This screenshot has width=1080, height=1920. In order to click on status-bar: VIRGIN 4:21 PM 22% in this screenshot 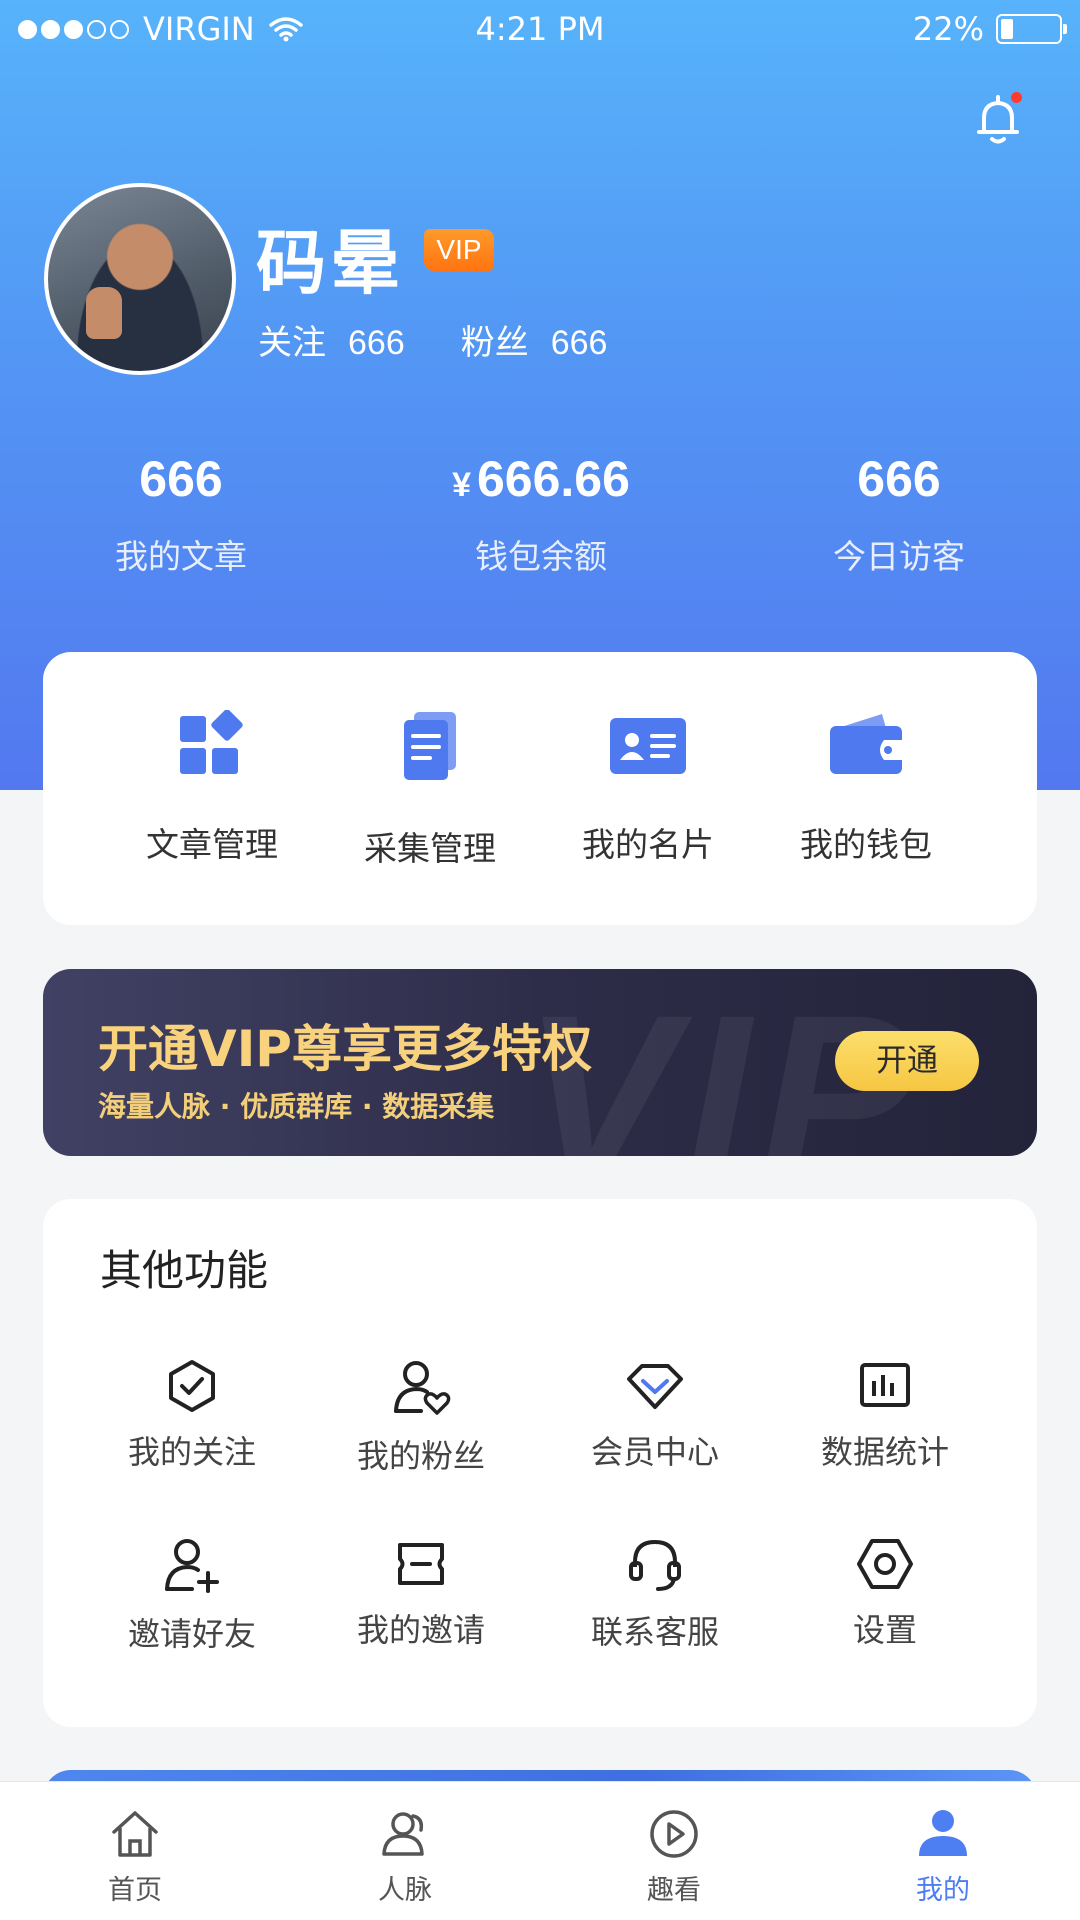, I will do `click(540, 30)`.